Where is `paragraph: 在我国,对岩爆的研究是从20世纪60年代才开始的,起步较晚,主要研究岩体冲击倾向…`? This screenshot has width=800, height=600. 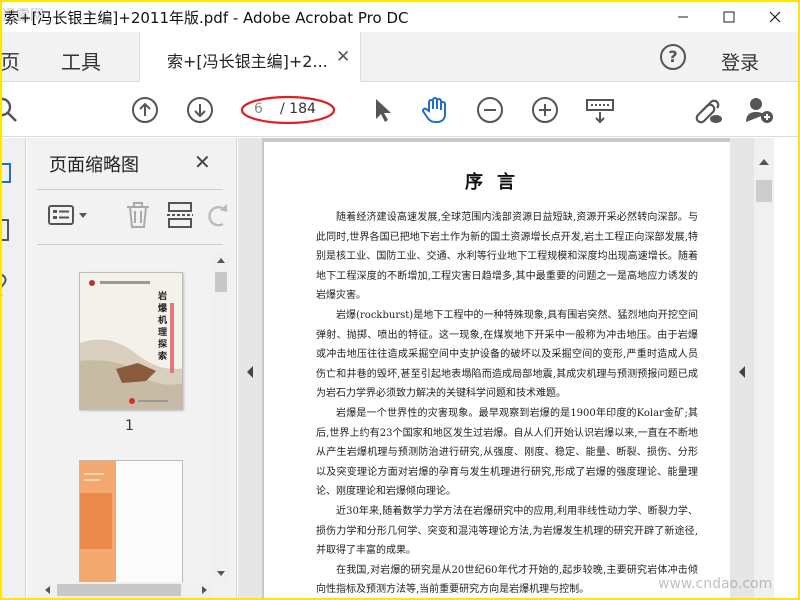
paragraph: 在我国,对岩爆的研究是从20世纪60年代才开始的,起步较晚,主要研究岩体冲击倾向… is located at coordinates (507, 580).